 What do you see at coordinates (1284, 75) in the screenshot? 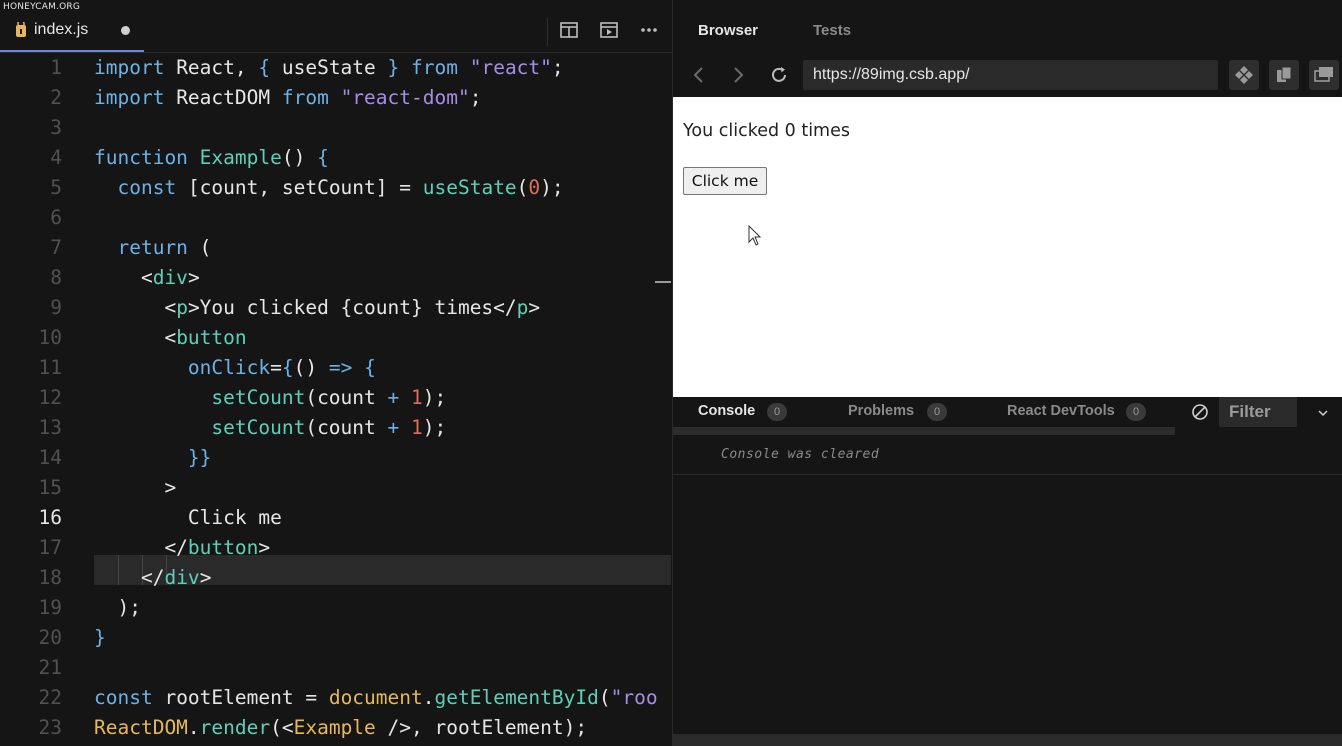
I see `open-new-window-button` at bounding box center [1284, 75].